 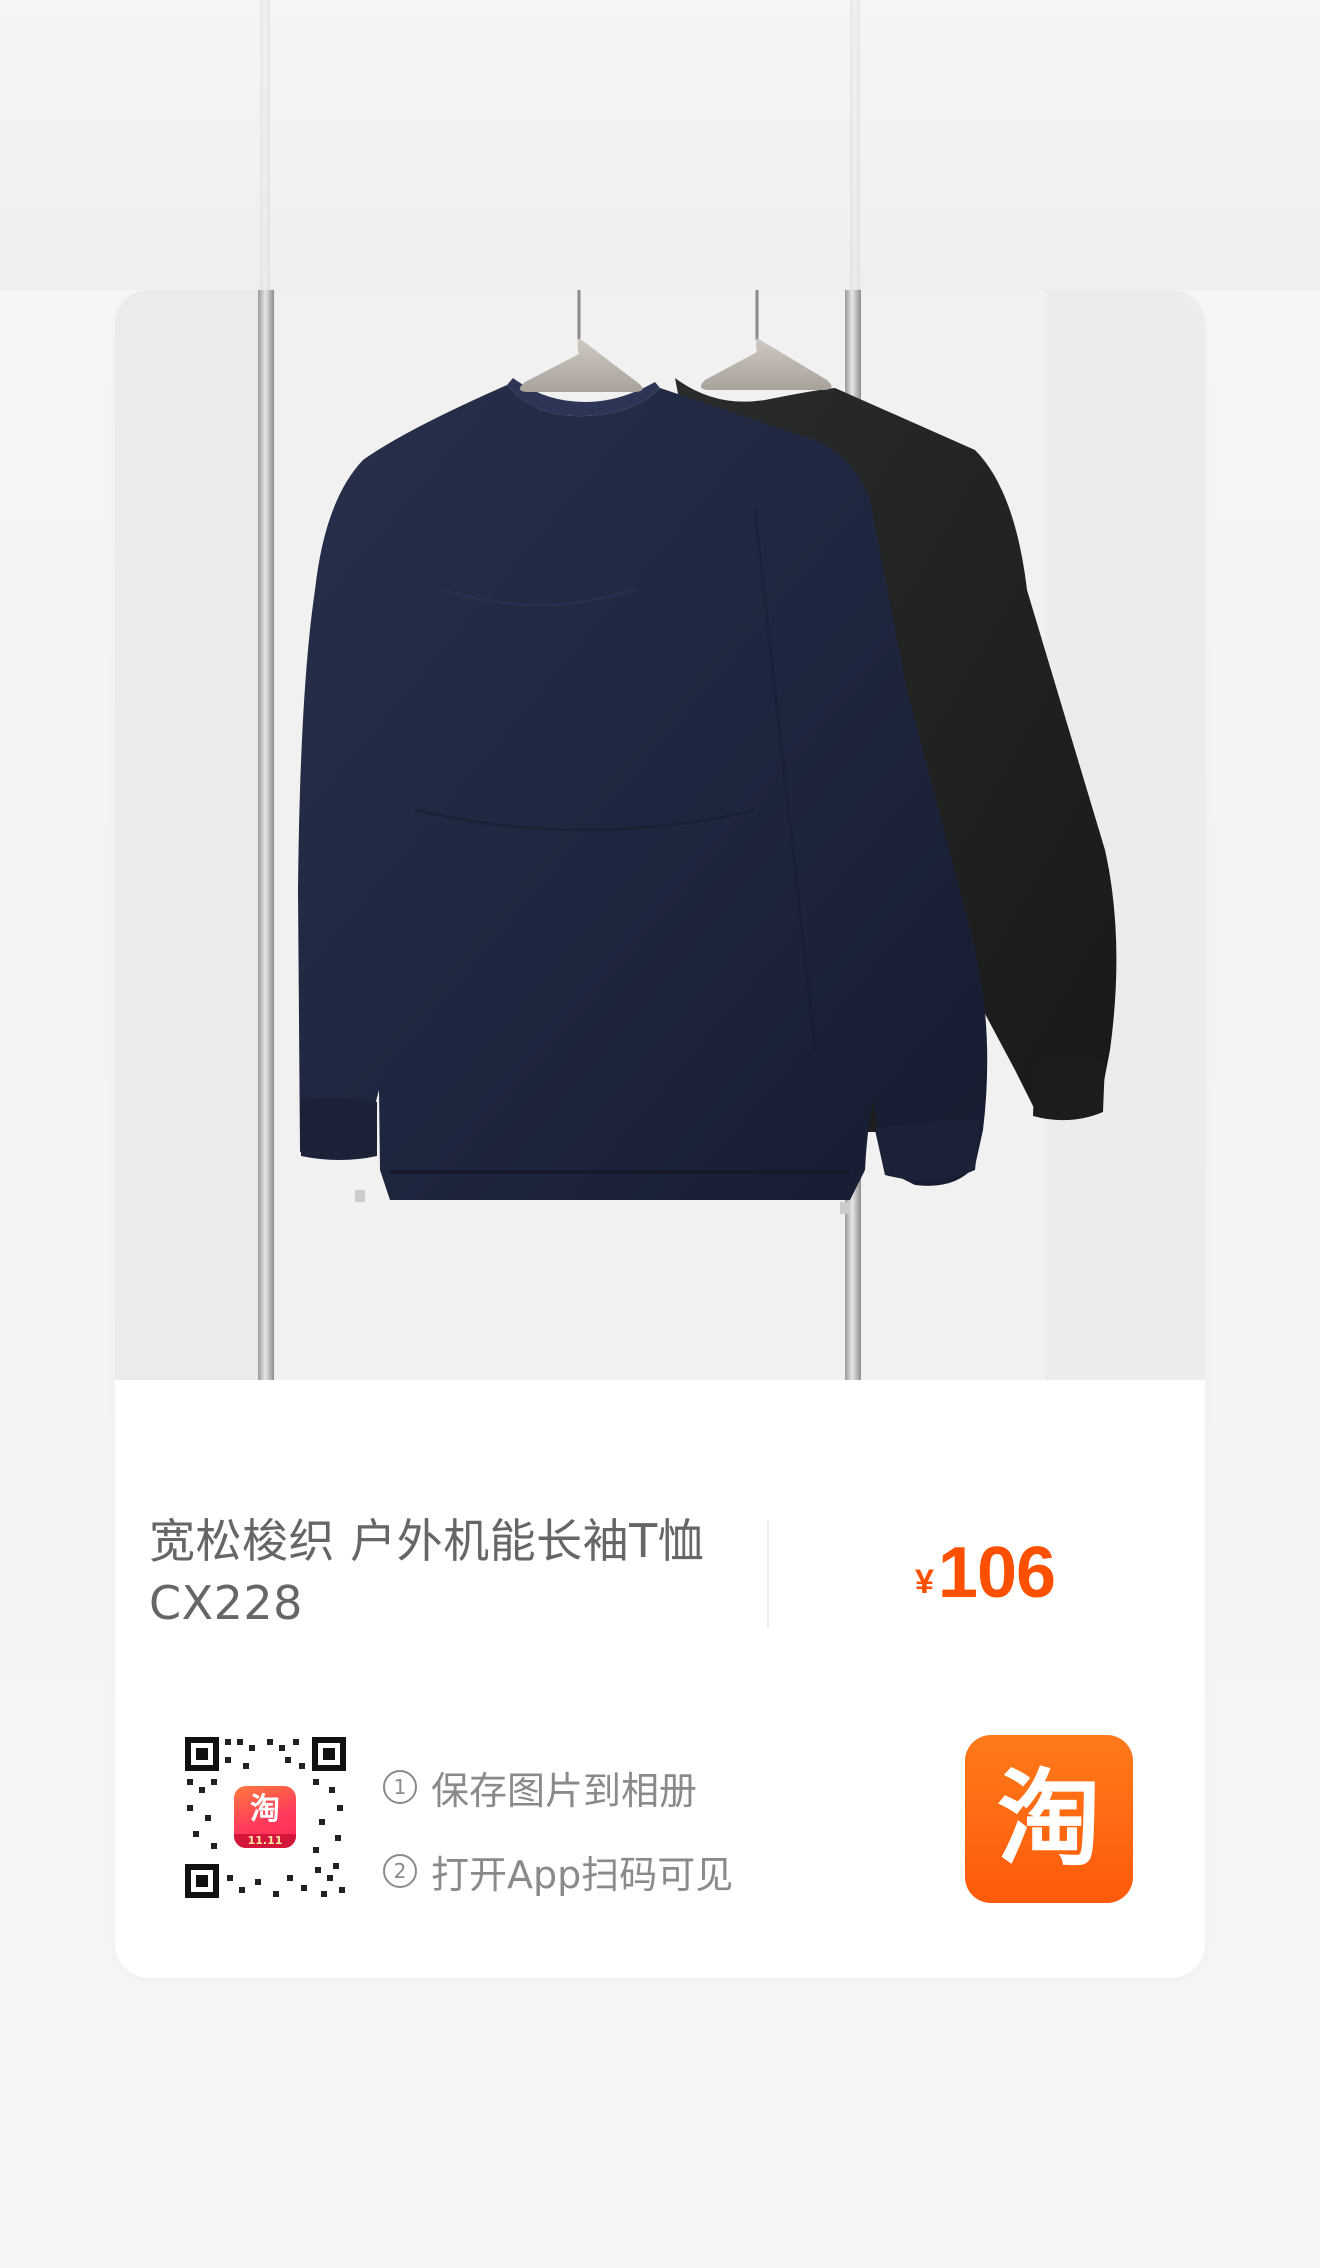 I want to click on taobao-logo-icon: 淘, so click(x=1049, y=1819).